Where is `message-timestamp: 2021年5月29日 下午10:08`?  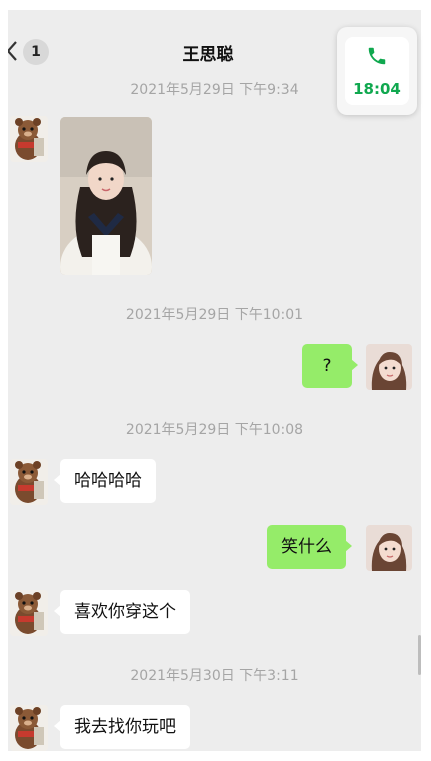 message-timestamp: 2021年5月29日 下午10:08 is located at coordinates (214, 430).